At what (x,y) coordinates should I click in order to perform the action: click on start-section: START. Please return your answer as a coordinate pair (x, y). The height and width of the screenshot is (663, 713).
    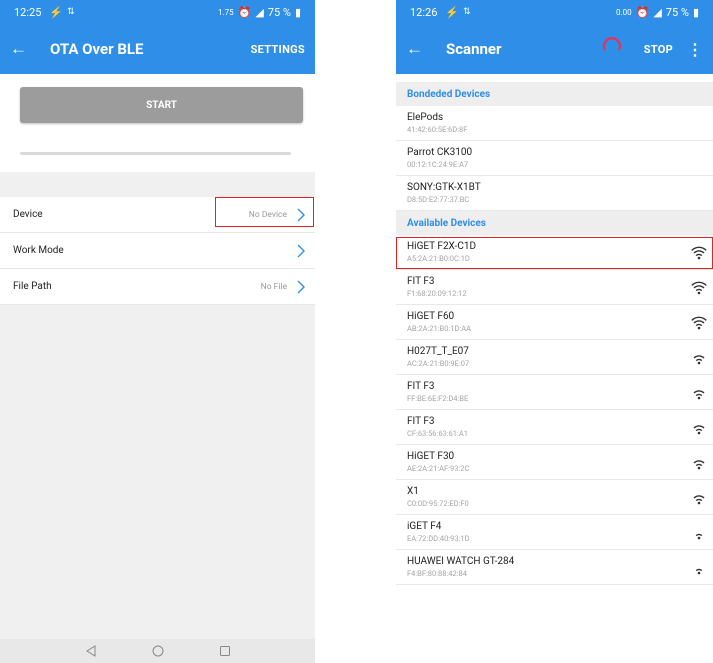
    Looking at the image, I should click on (157, 105).